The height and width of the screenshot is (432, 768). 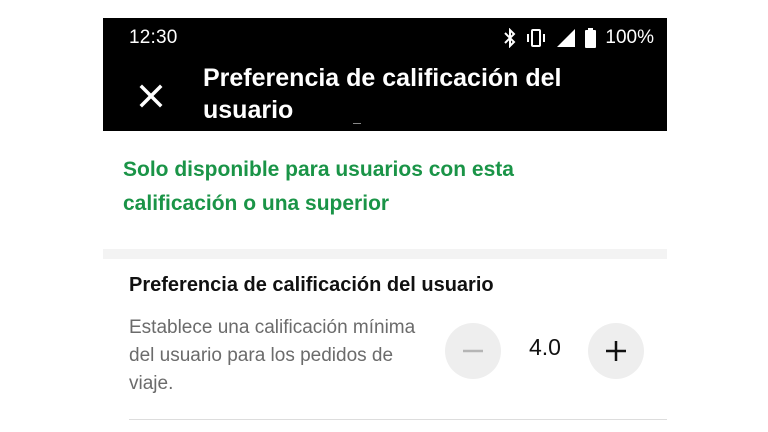 I want to click on title-divider, so click(x=357, y=123).